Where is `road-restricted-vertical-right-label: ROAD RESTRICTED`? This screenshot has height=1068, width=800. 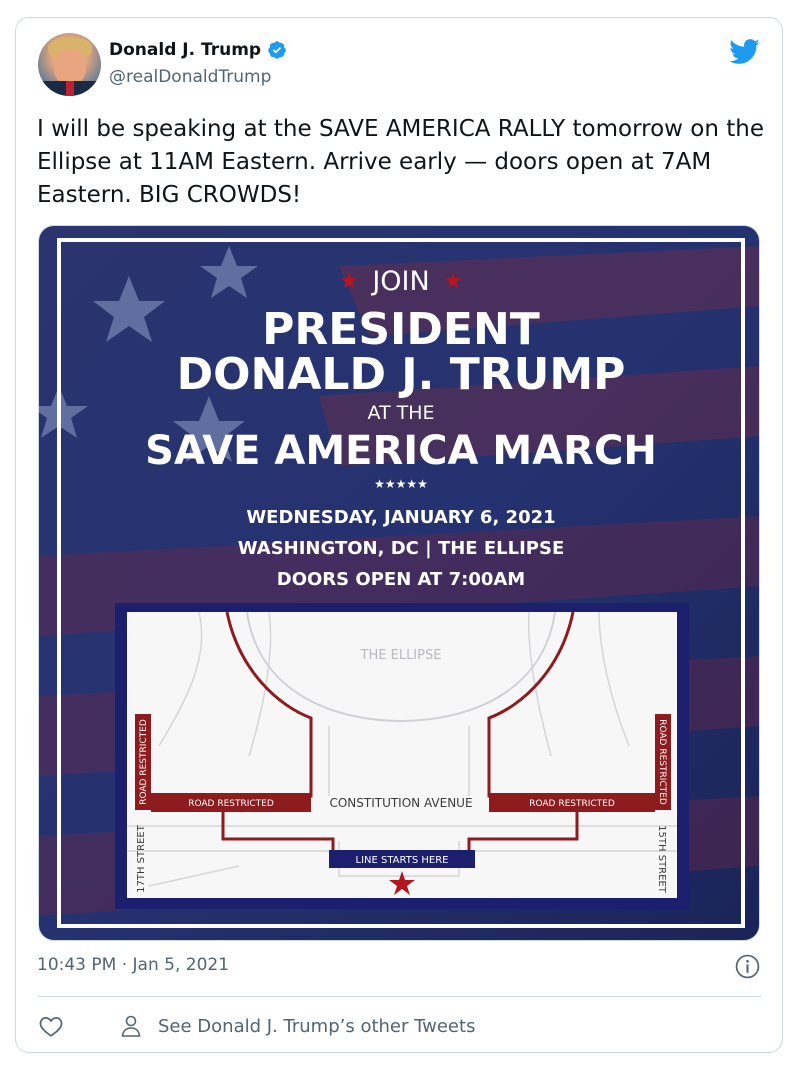 road-restricted-vertical-right-label: ROAD RESTRICTED is located at coordinates (662, 762).